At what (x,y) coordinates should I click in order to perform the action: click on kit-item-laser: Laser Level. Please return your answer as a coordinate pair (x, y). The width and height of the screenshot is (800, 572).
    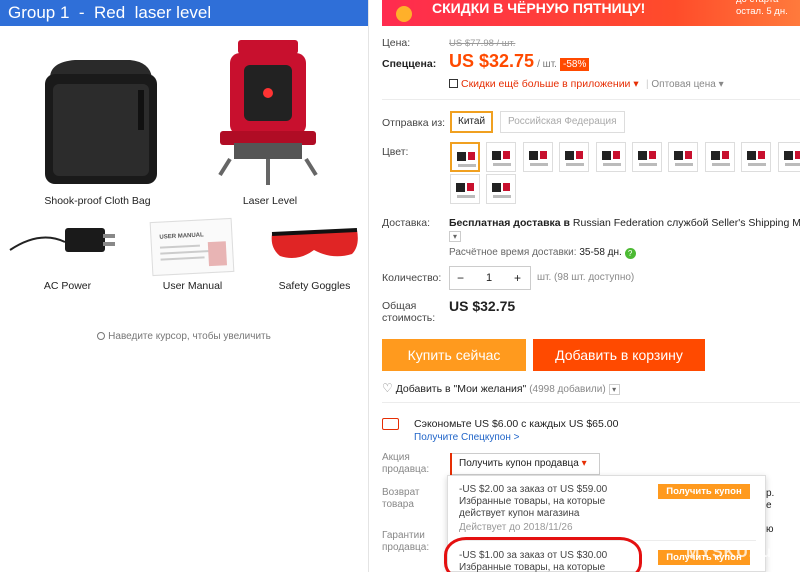
    Looking at the image, I should click on (270, 122).